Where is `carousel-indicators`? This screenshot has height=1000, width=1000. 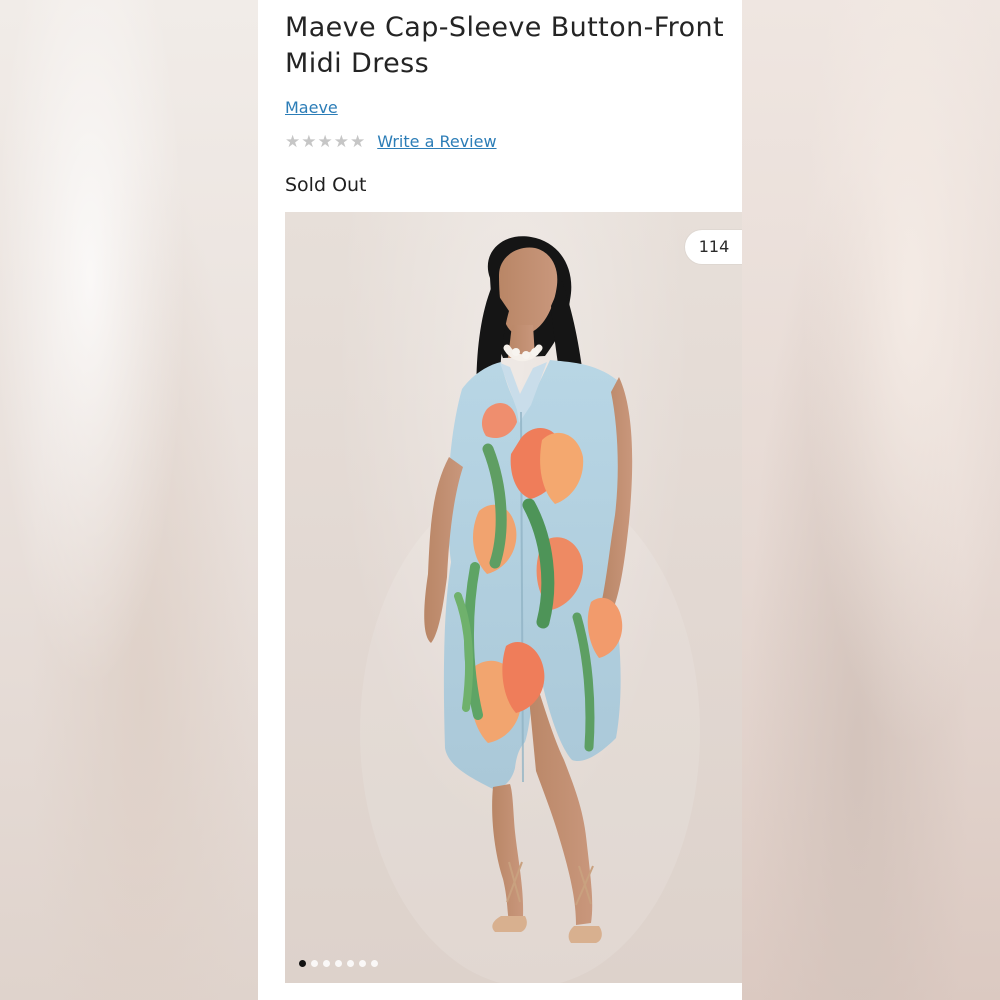
carousel-indicators is located at coordinates (338, 963).